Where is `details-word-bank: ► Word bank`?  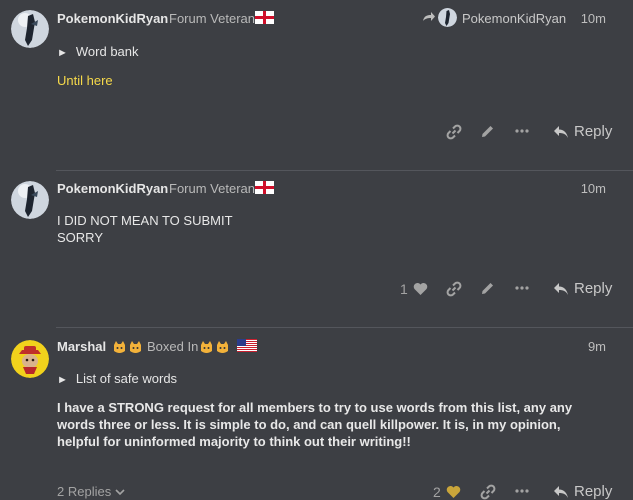 details-word-bank: ► Word bank is located at coordinates (98, 51).